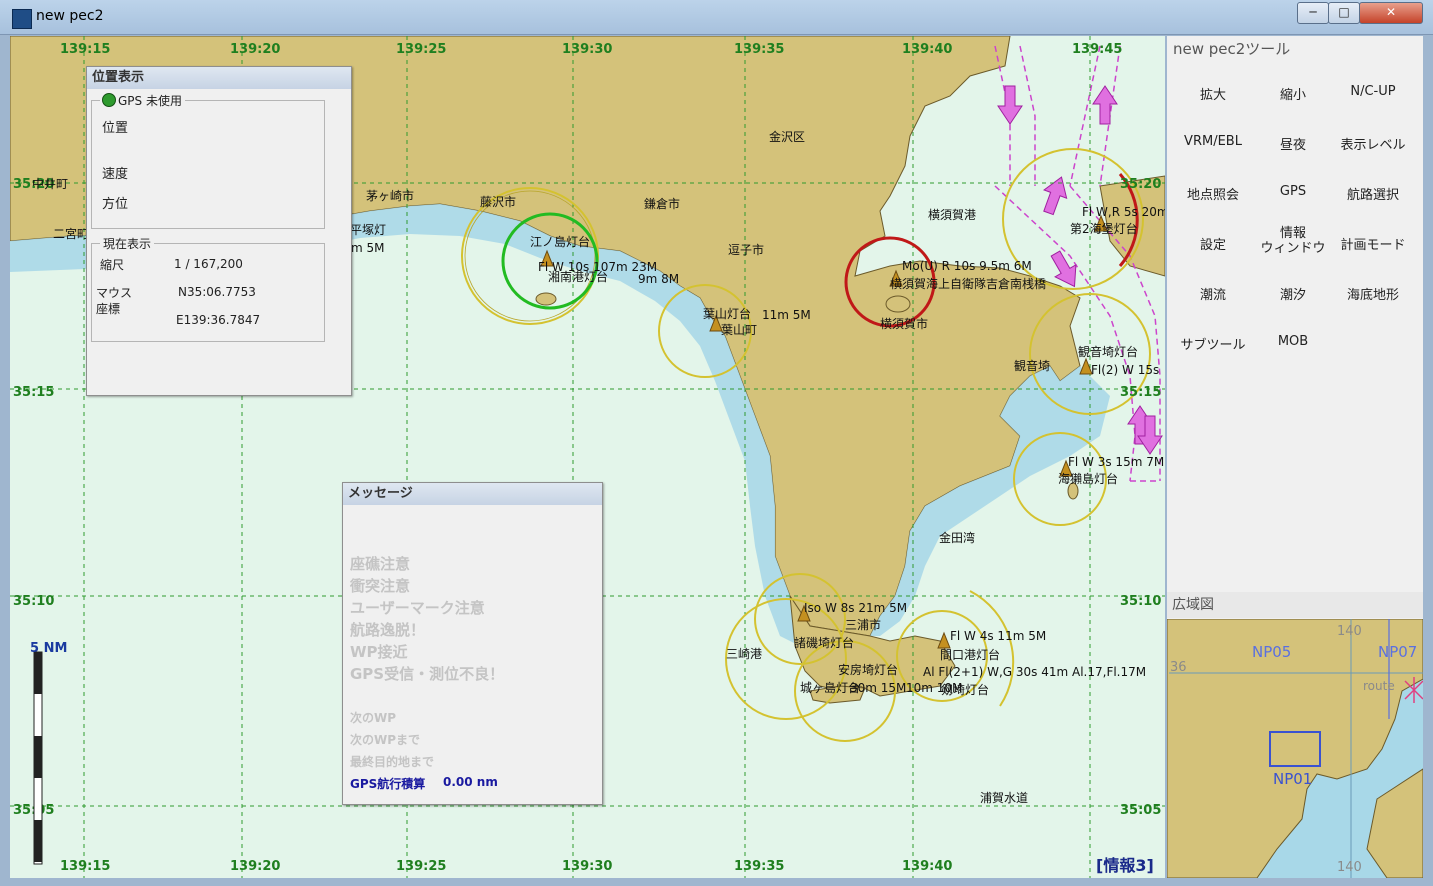 The width and height of the screenshot is (1433, 886). I want to click on sign-yokosuka-port: 横須賀港, so click(952, 215).